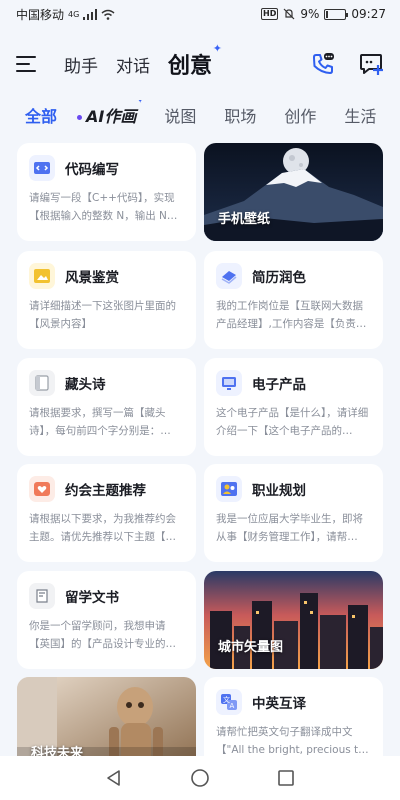 The image size is (400, 800). What do you see at coordinates (42, 168) in the screenshot?
I see `code-icon` at bounding box center [42, 168].